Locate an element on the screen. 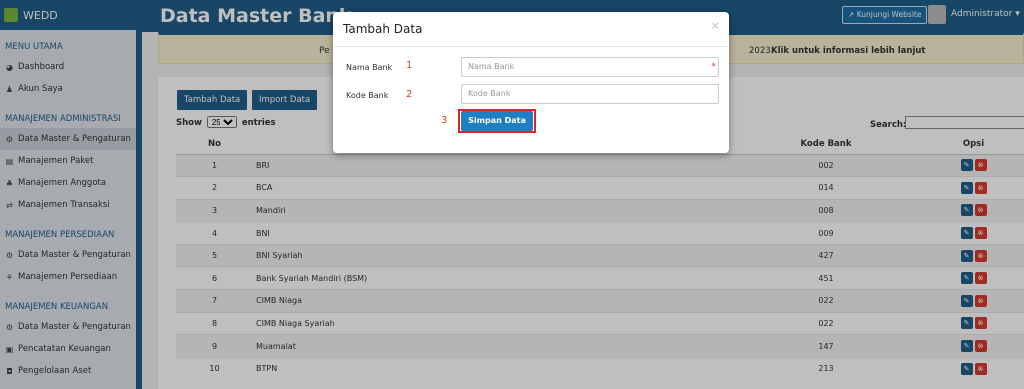 The height and width of the screenshot is (389, 1024). bank-code-label: Kode Bank is located at coordinates (367, 95).